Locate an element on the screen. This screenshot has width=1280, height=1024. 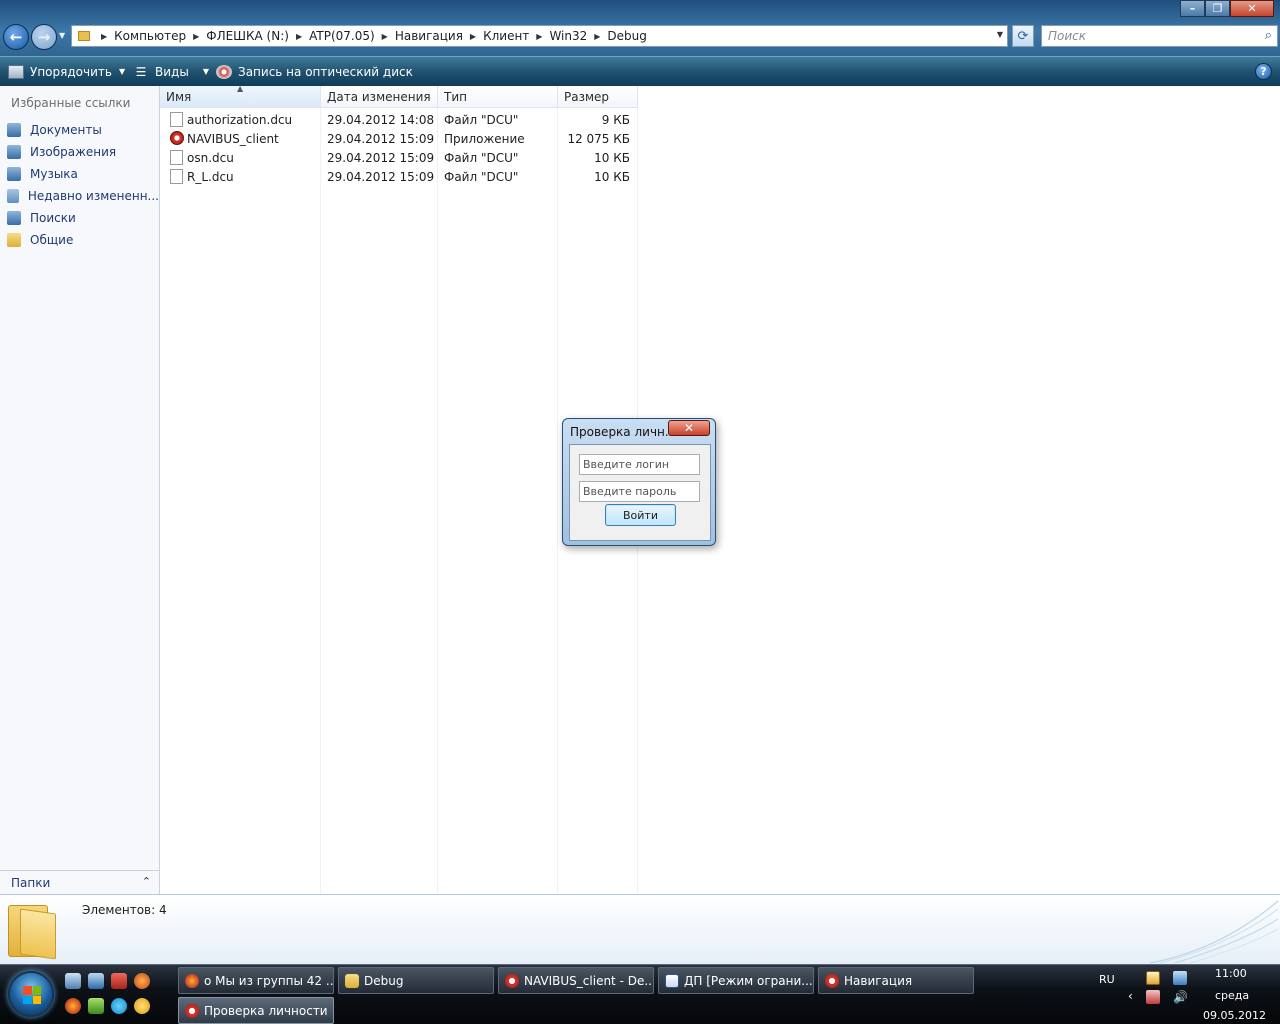
breadcrumb-atp: ▶ ATP(07.05) is located at coordinates (332, 36).